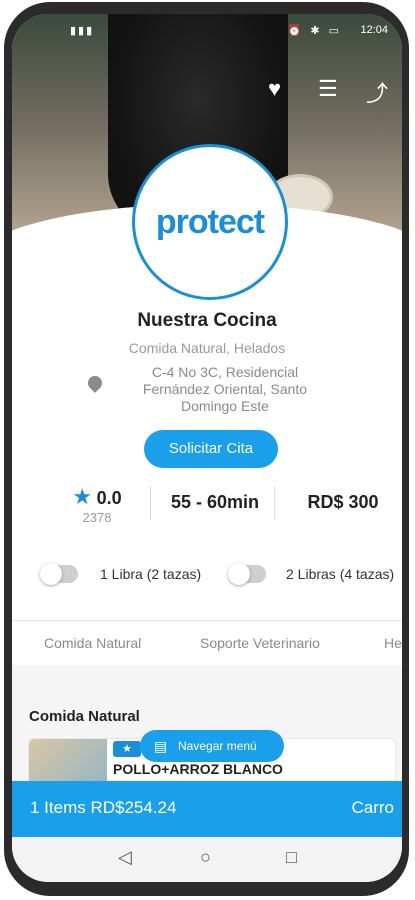 Image resolution: width=415 pixels, height=900 pixels. What do you see at coordinates (95, 383) in the screenshot?
I see `location-pin-icon` at bounding box center [95, 383].